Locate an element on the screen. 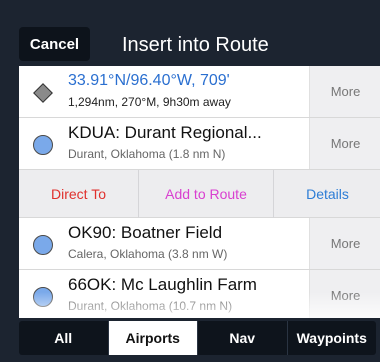 This screenshot has width=380, height=362. list-item-title: OK90: Boatner Field is located at coordinates (145, 232).